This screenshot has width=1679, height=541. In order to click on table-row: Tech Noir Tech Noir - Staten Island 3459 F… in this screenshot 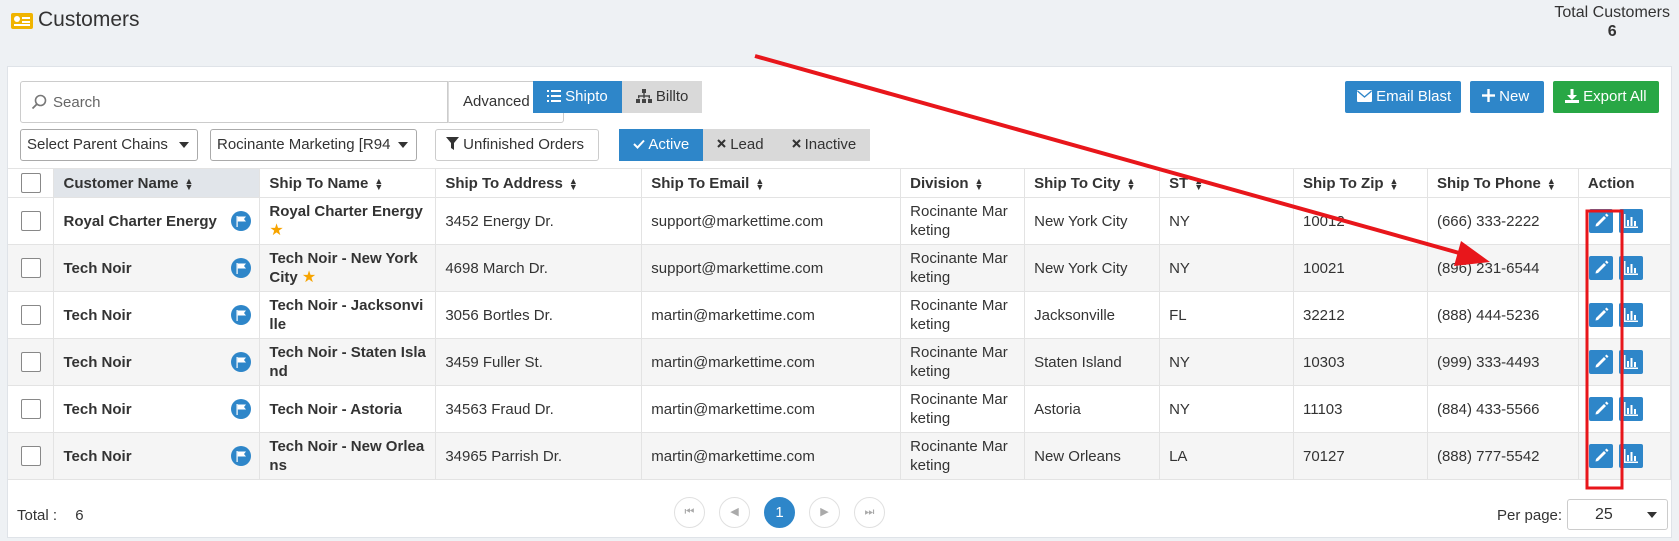, I will do `click(840, 362)`.